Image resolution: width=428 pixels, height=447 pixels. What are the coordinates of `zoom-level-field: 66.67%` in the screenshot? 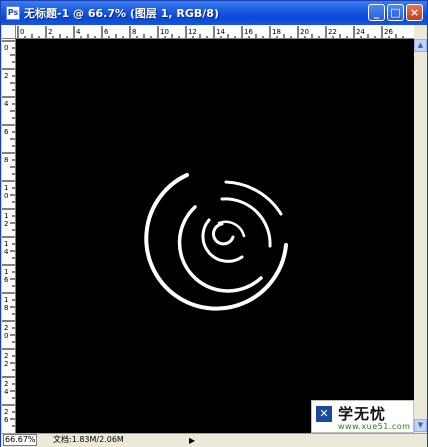 It's located at (20, 440).